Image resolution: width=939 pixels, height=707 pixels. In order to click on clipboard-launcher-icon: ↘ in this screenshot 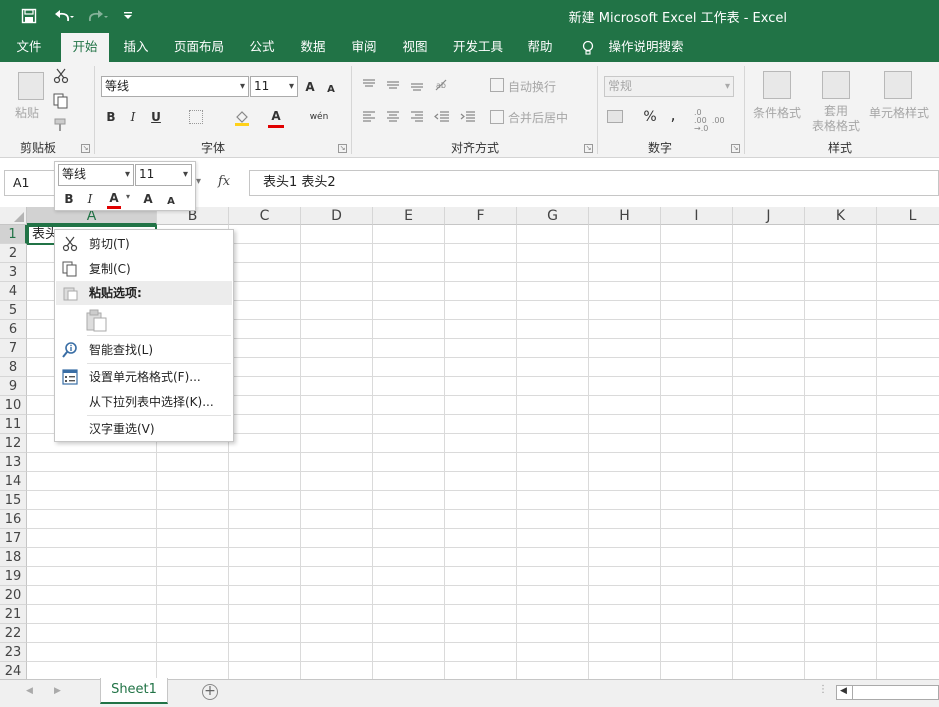, I will do `click(85, 148)`.